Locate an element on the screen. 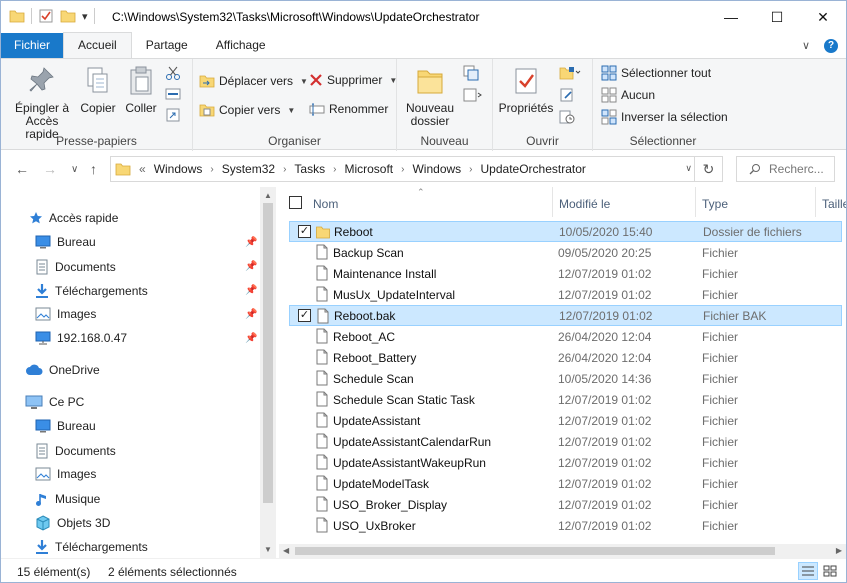 The image size is (847, 583). file-row: USO_UxBroker 12/07/2019 01:02 Fichier is located at coordinates (565, 525).